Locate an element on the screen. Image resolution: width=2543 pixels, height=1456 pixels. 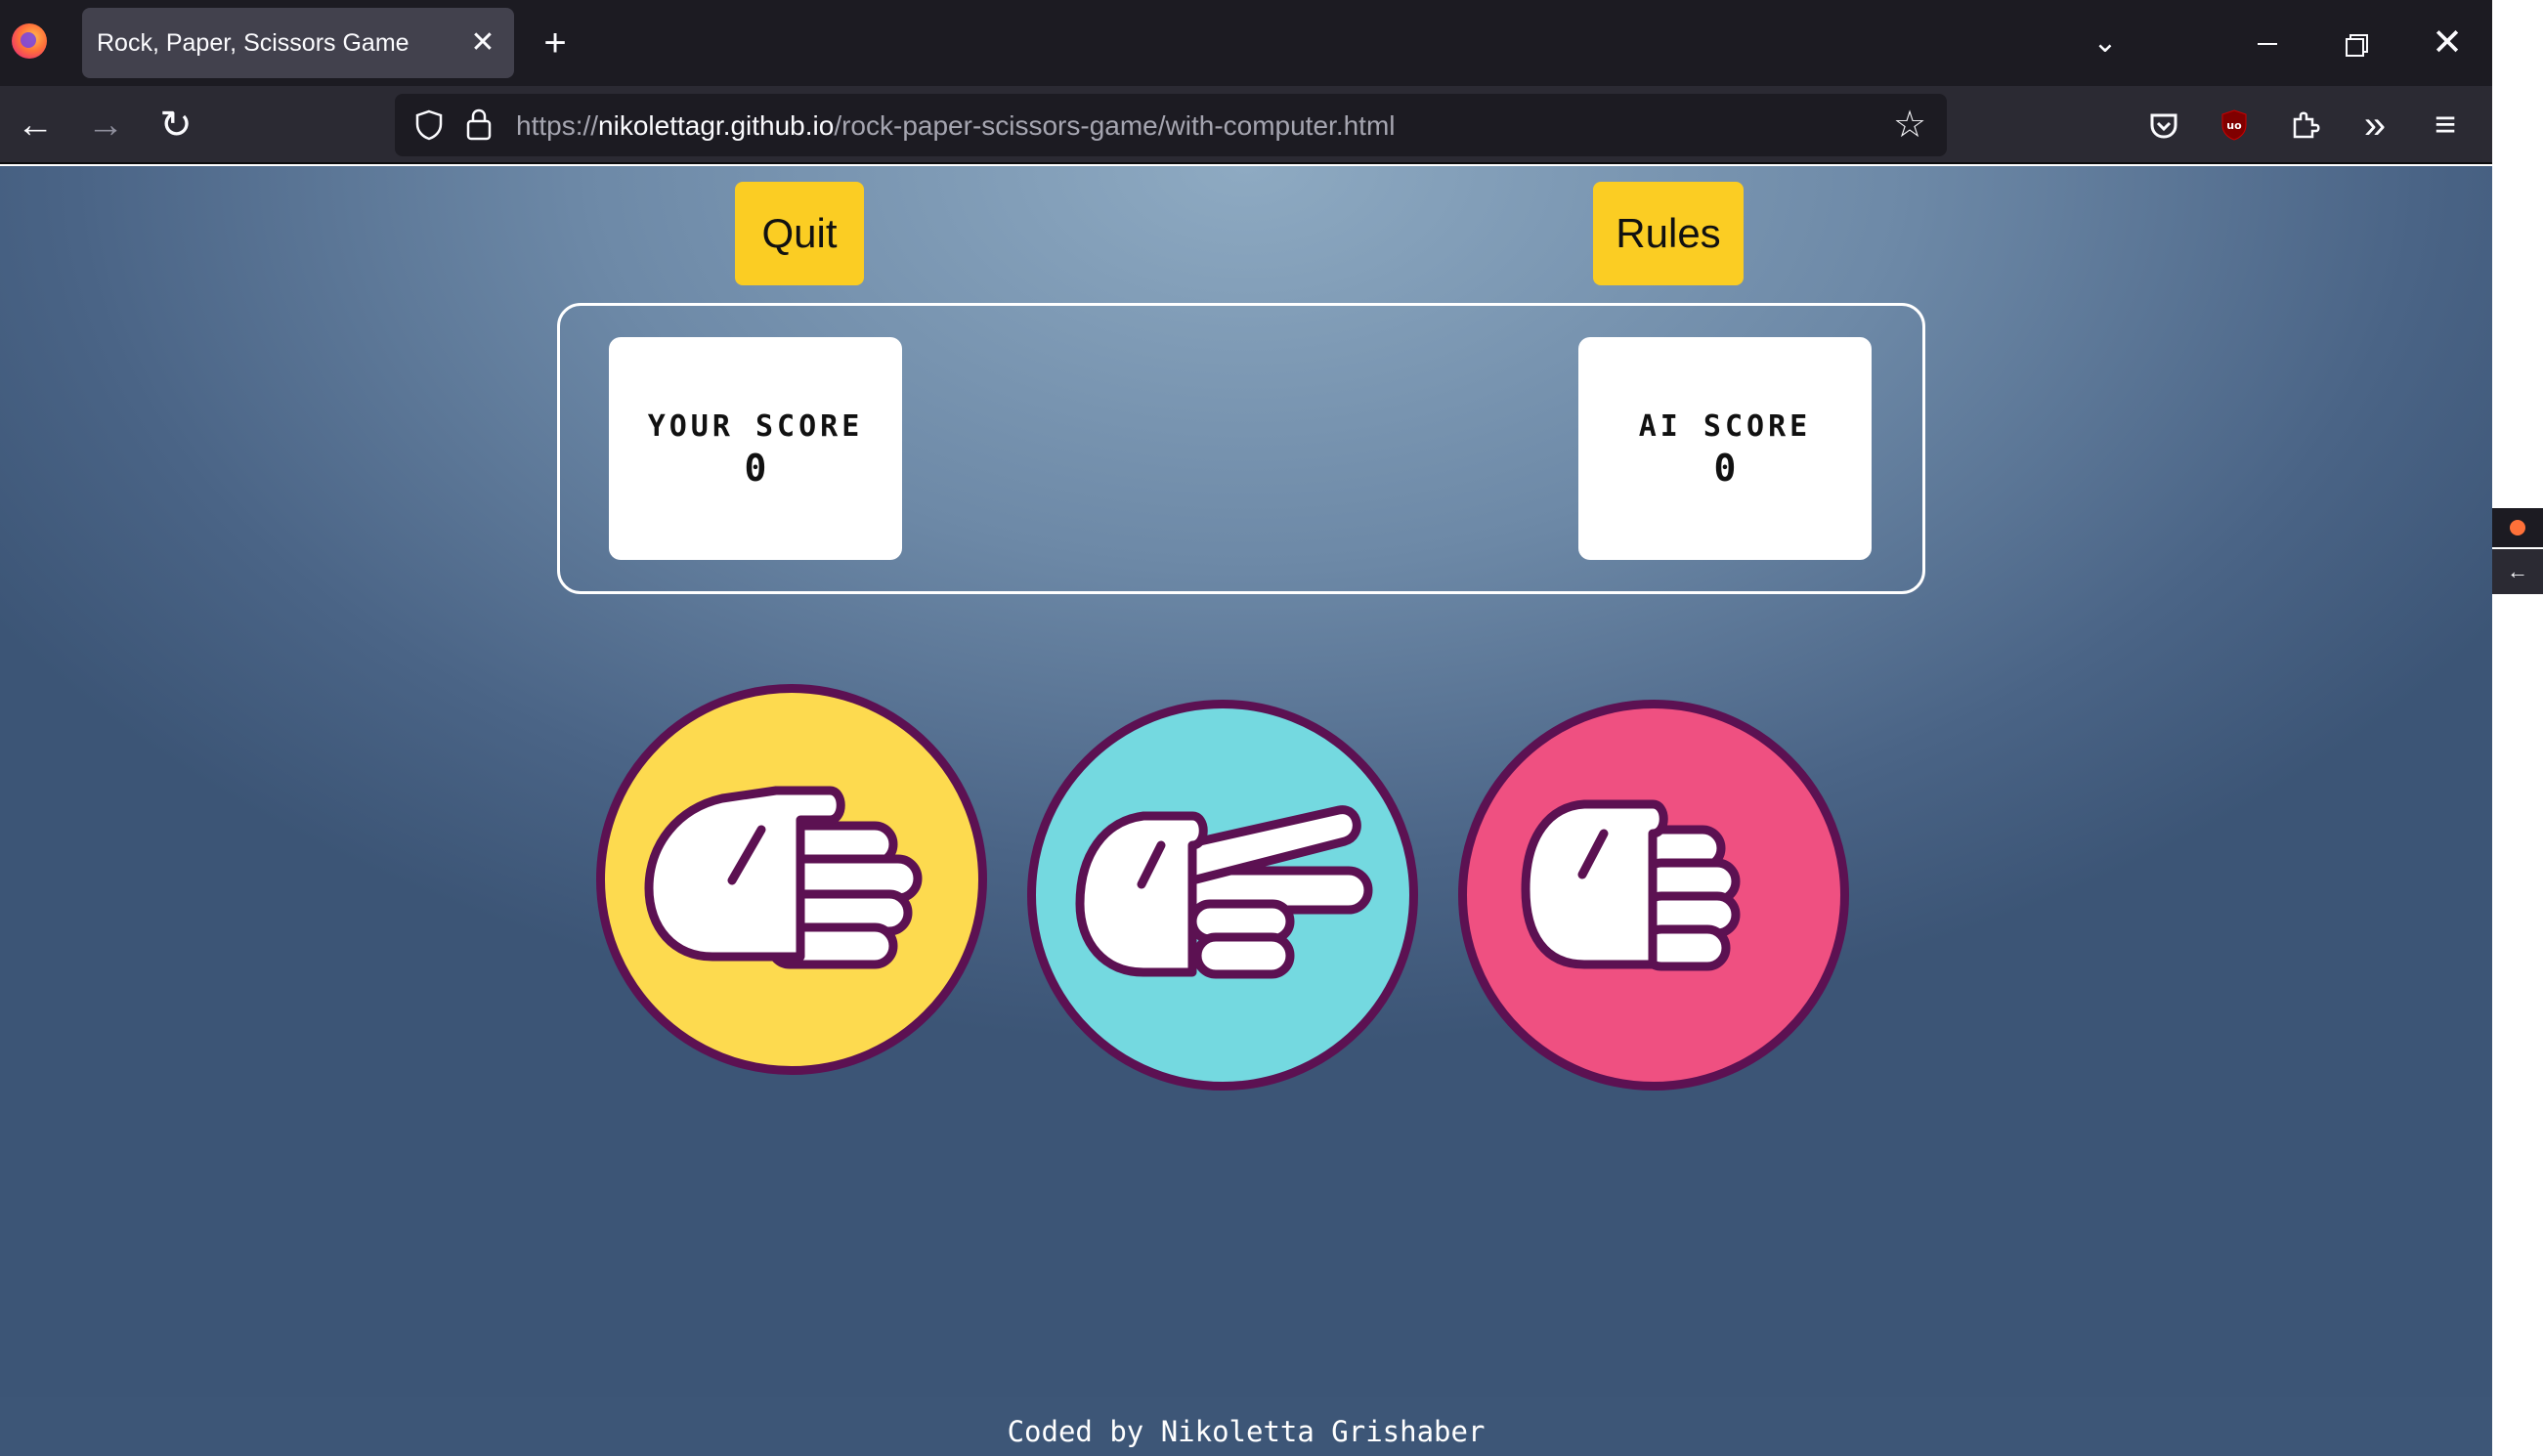
rules-button: Rules is located at coordinates (1668, 233).